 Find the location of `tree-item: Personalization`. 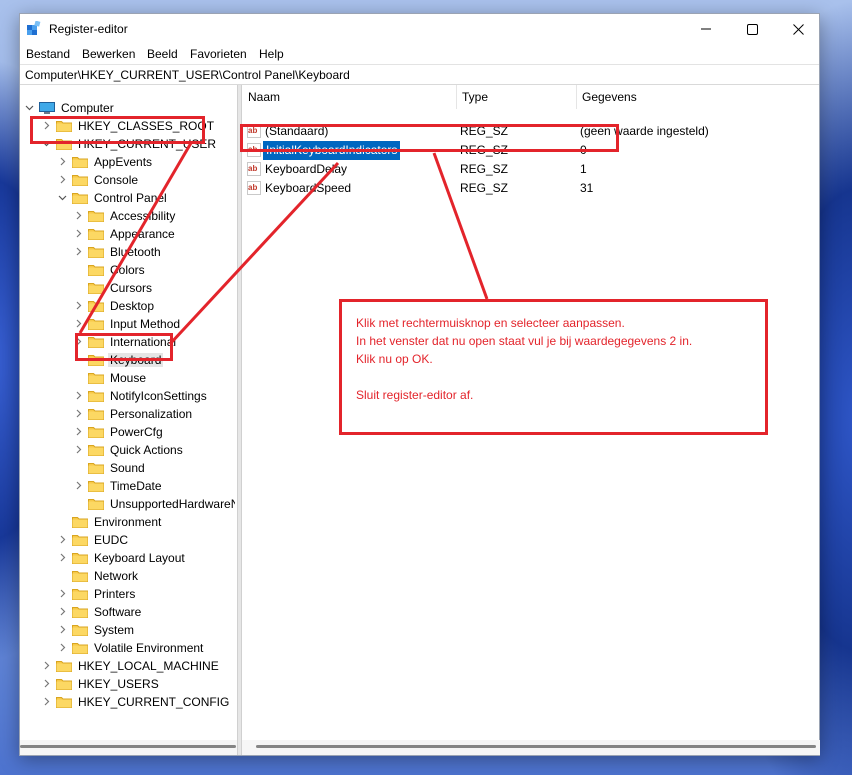

tree-item: Personalization is located at coordinates (134, 414).